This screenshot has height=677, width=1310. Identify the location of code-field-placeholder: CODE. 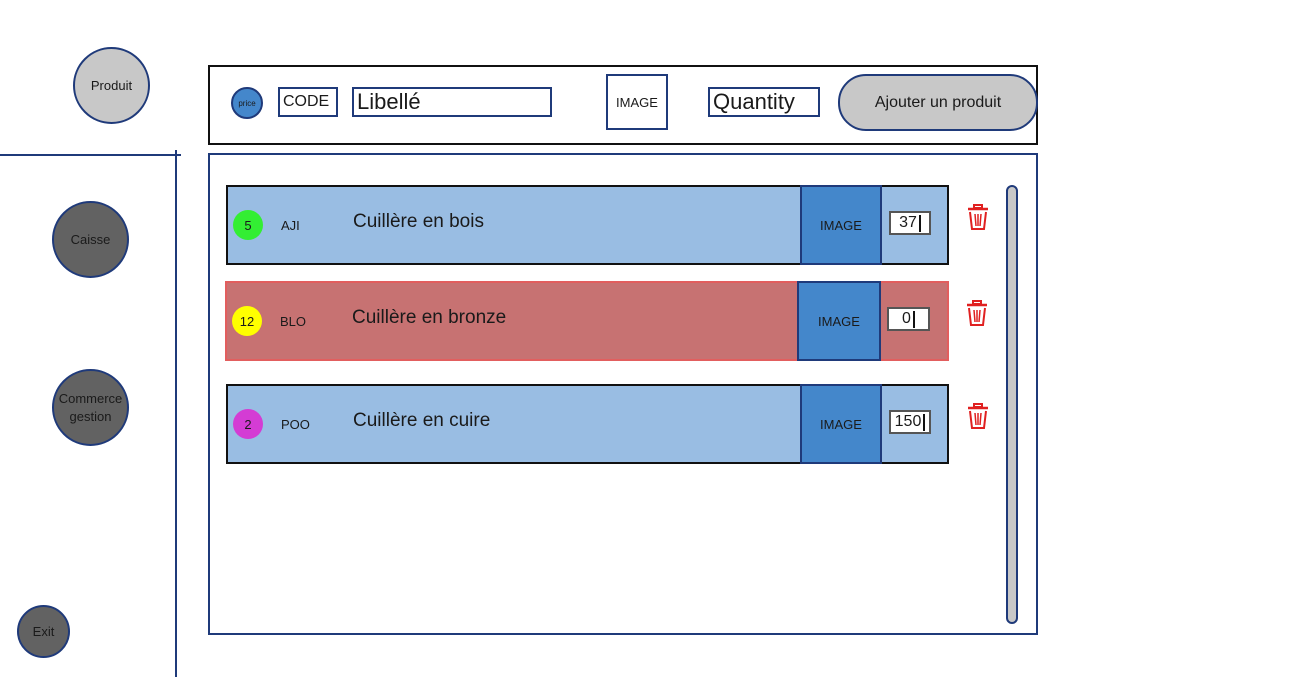
(306, 101).